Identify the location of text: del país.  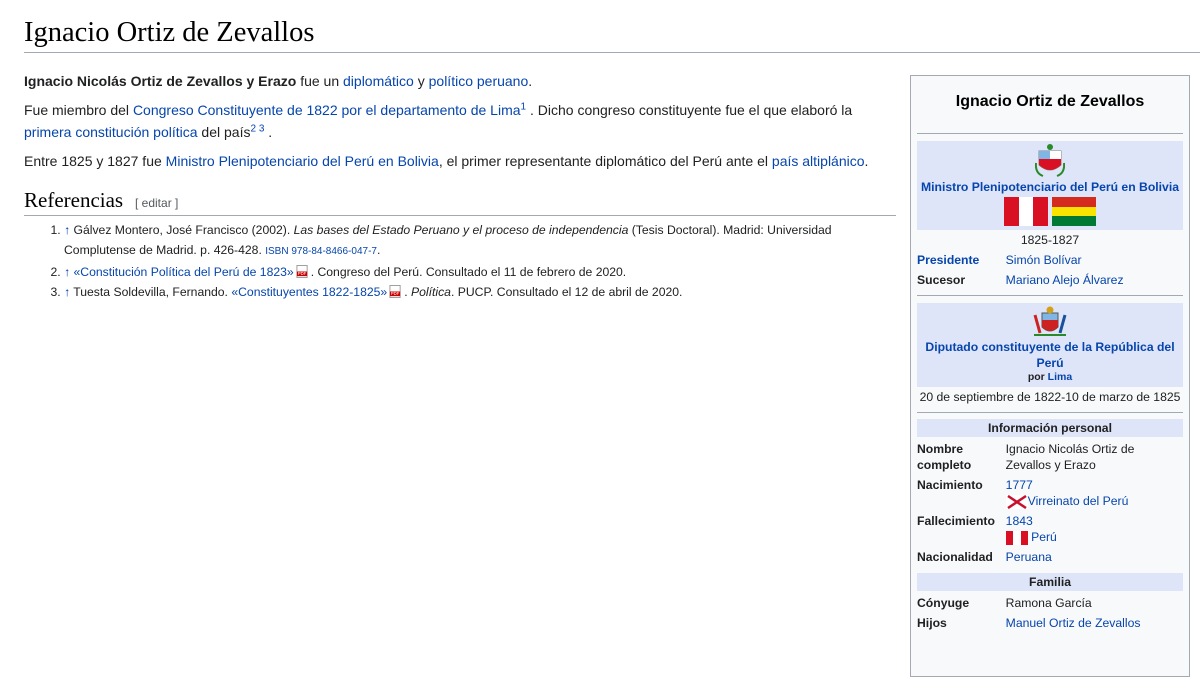
(224, 132).